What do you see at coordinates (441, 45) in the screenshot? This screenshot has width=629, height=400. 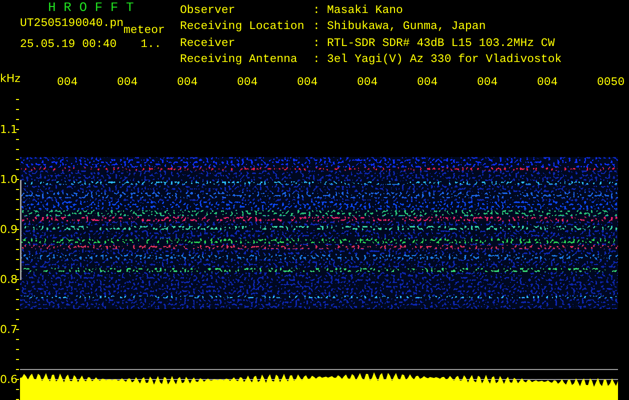 I see `info-value: RTL-SDR SDR# 43dB L15 103.2MHz CW` at bounding box center [441, 45].